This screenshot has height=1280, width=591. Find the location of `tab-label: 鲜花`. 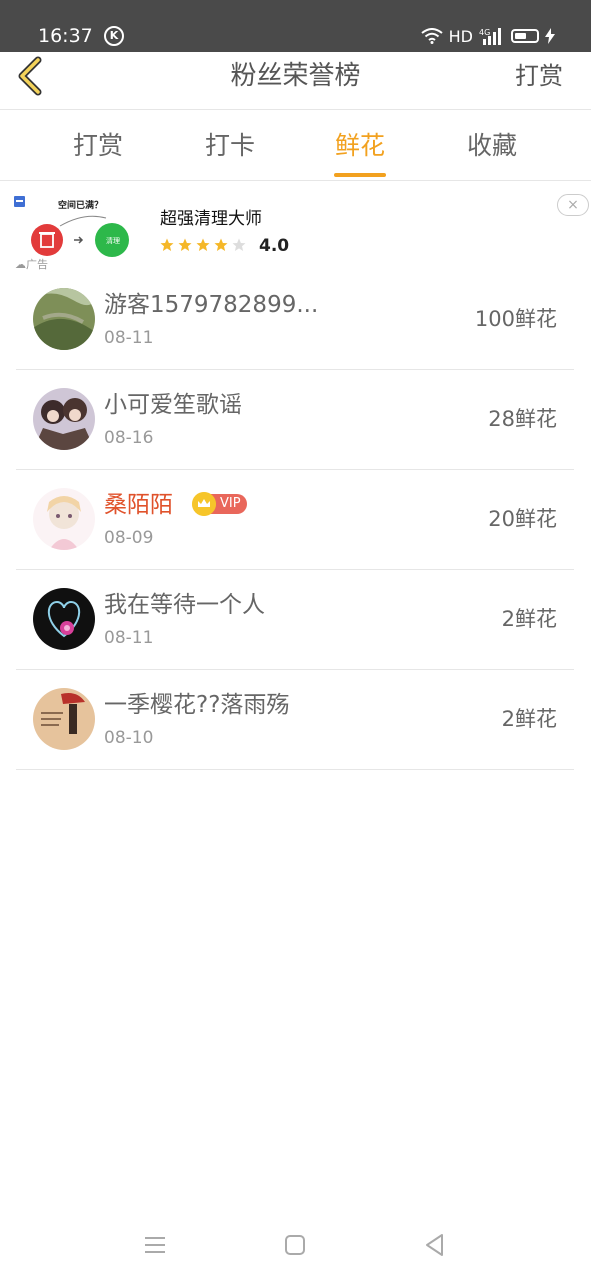

tab-label: 鲜花 is located at coordinates (359, 145).